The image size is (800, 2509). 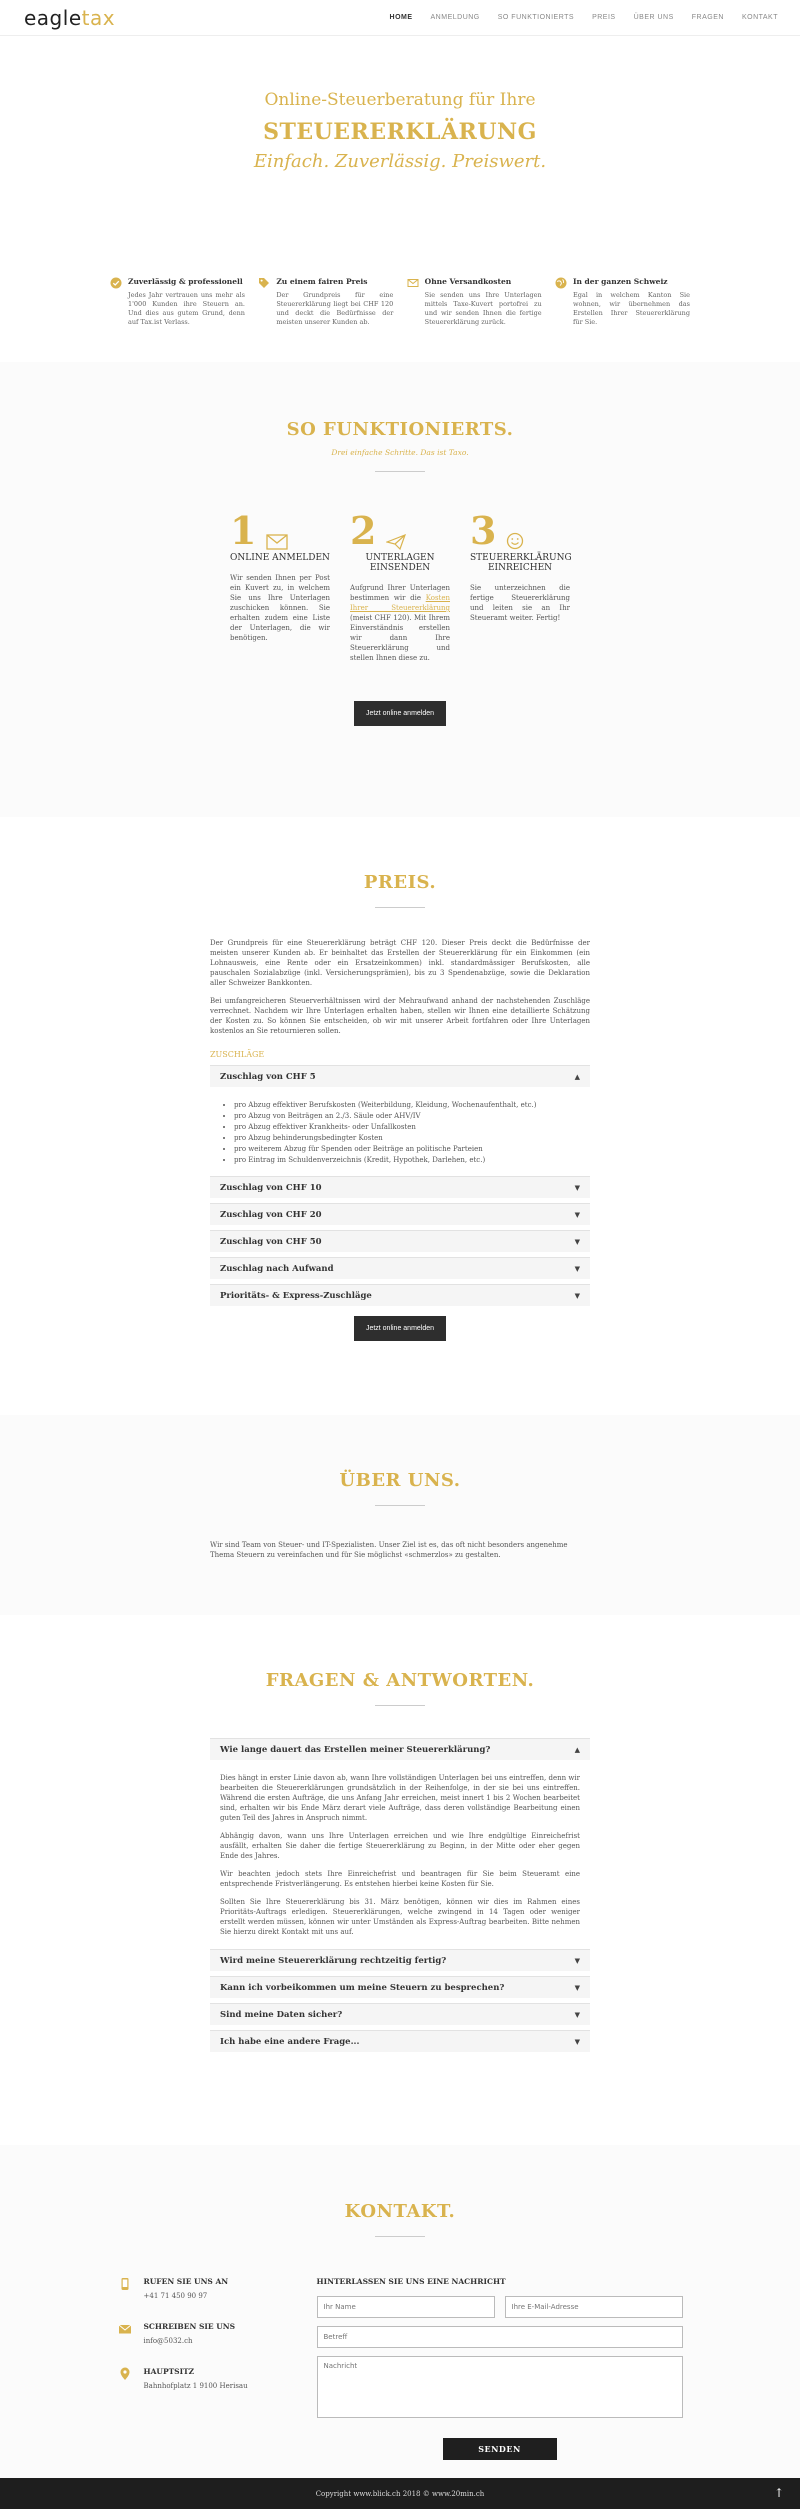 I want to click on list-item: pro Abzug behinderungsbedingter Kosten, so click(x=405, y=1138).